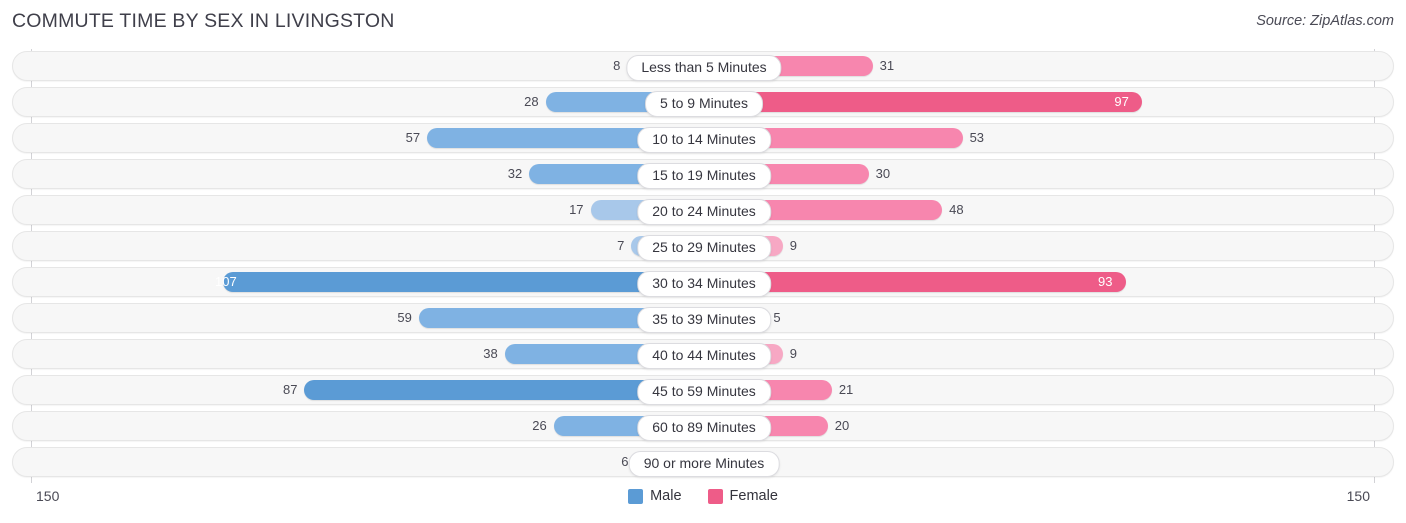 The image size is (1406, 523). I want to click on category-label-pill: 15 to 19 Minutes, so click(704, 176).